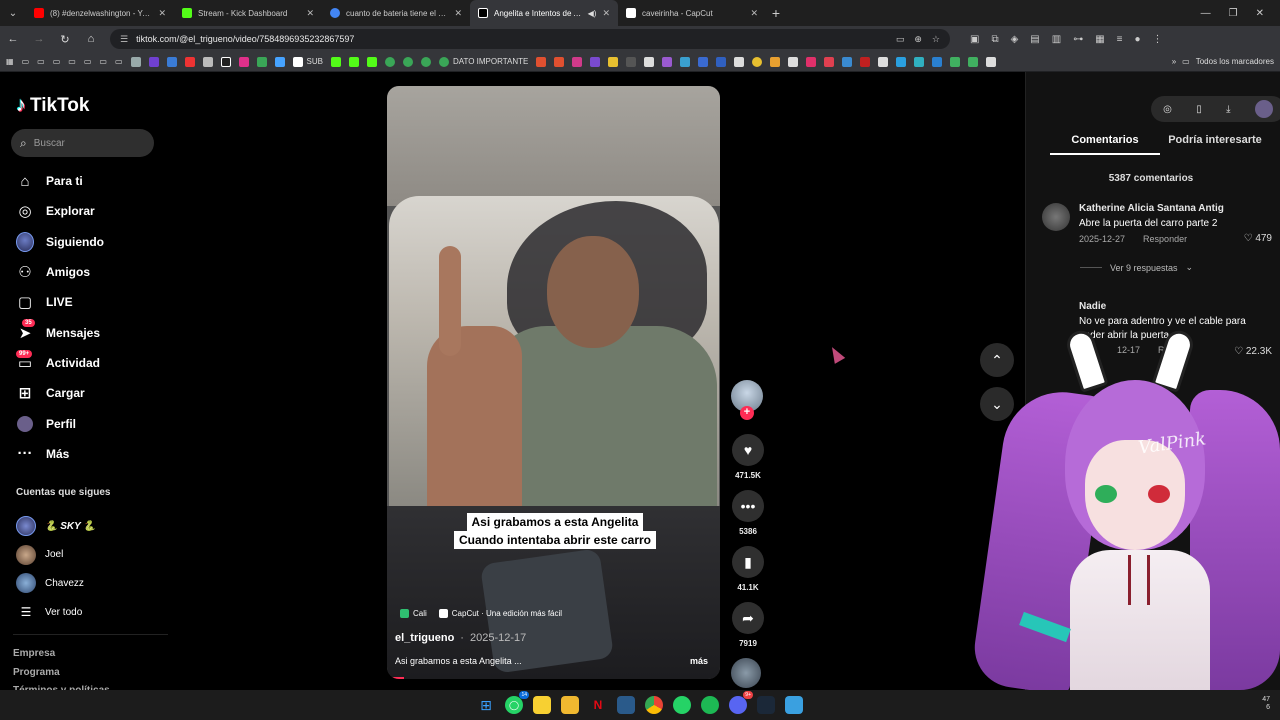 This screenshot has height=720, width=1280. Describe the element at coordinates (52, 105) in the screenshot. I see `tiktok-logo: ♪ TikTok` at that location.